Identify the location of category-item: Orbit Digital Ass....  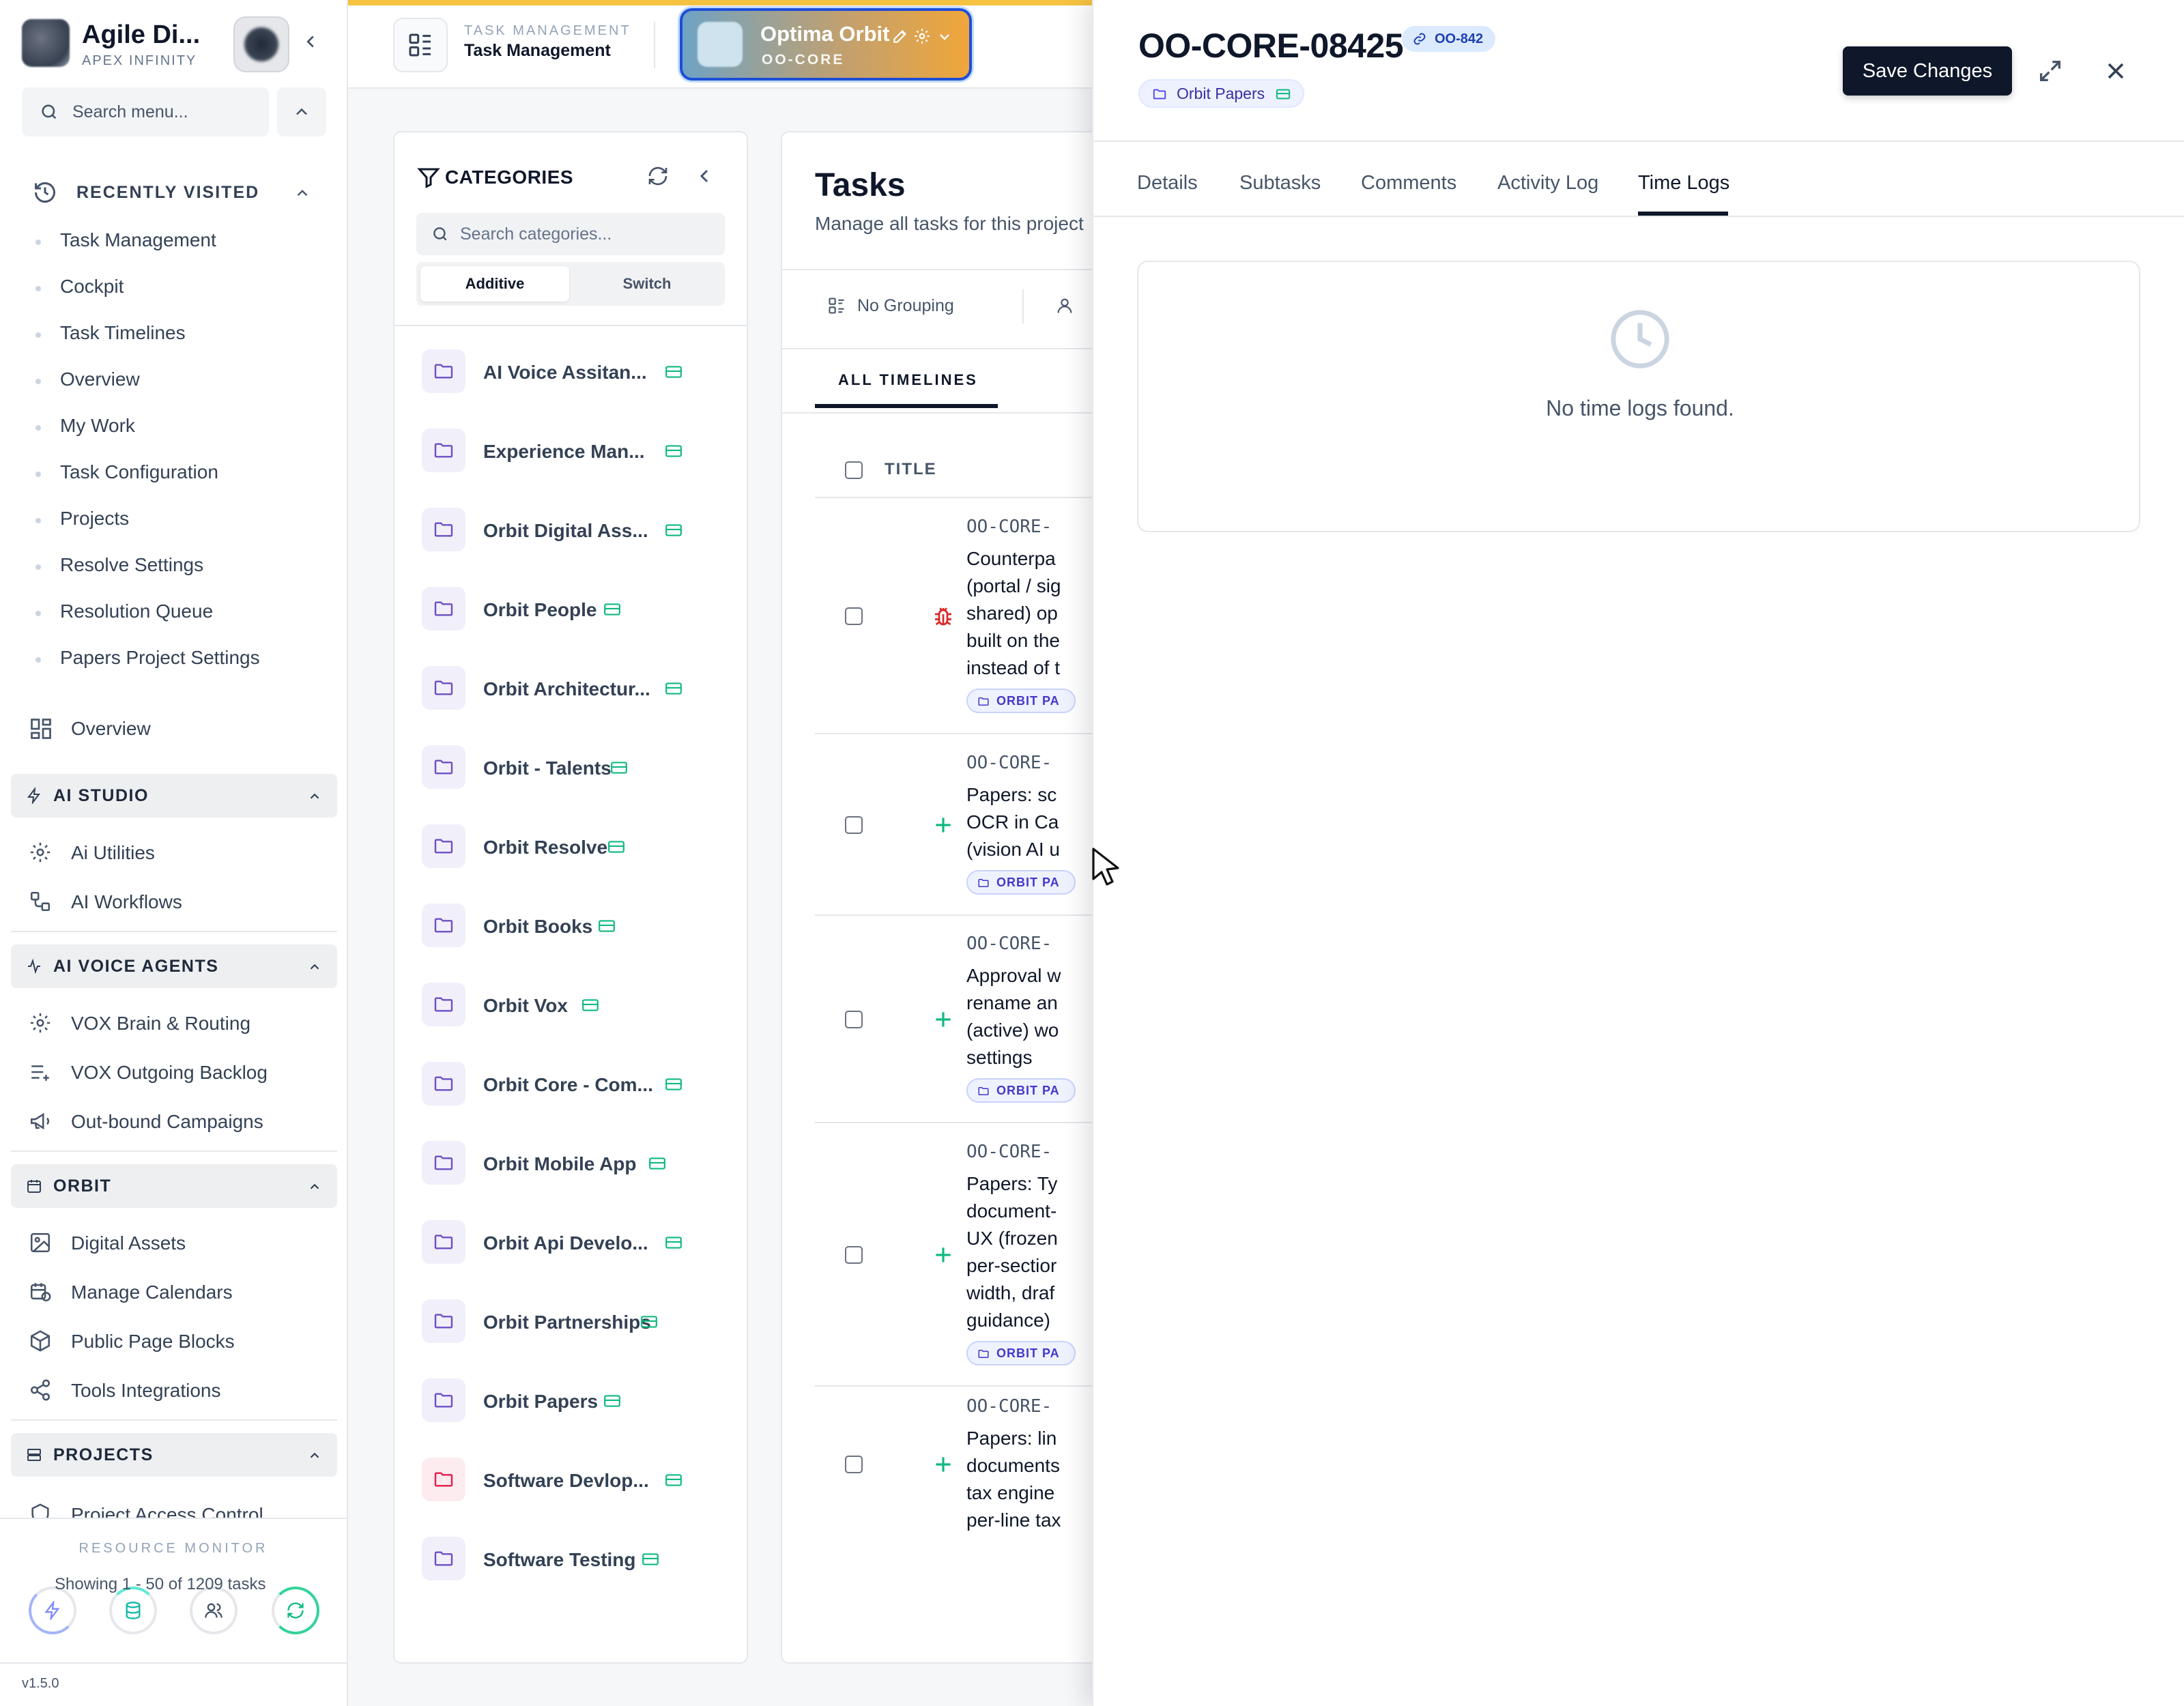
(579, 530).